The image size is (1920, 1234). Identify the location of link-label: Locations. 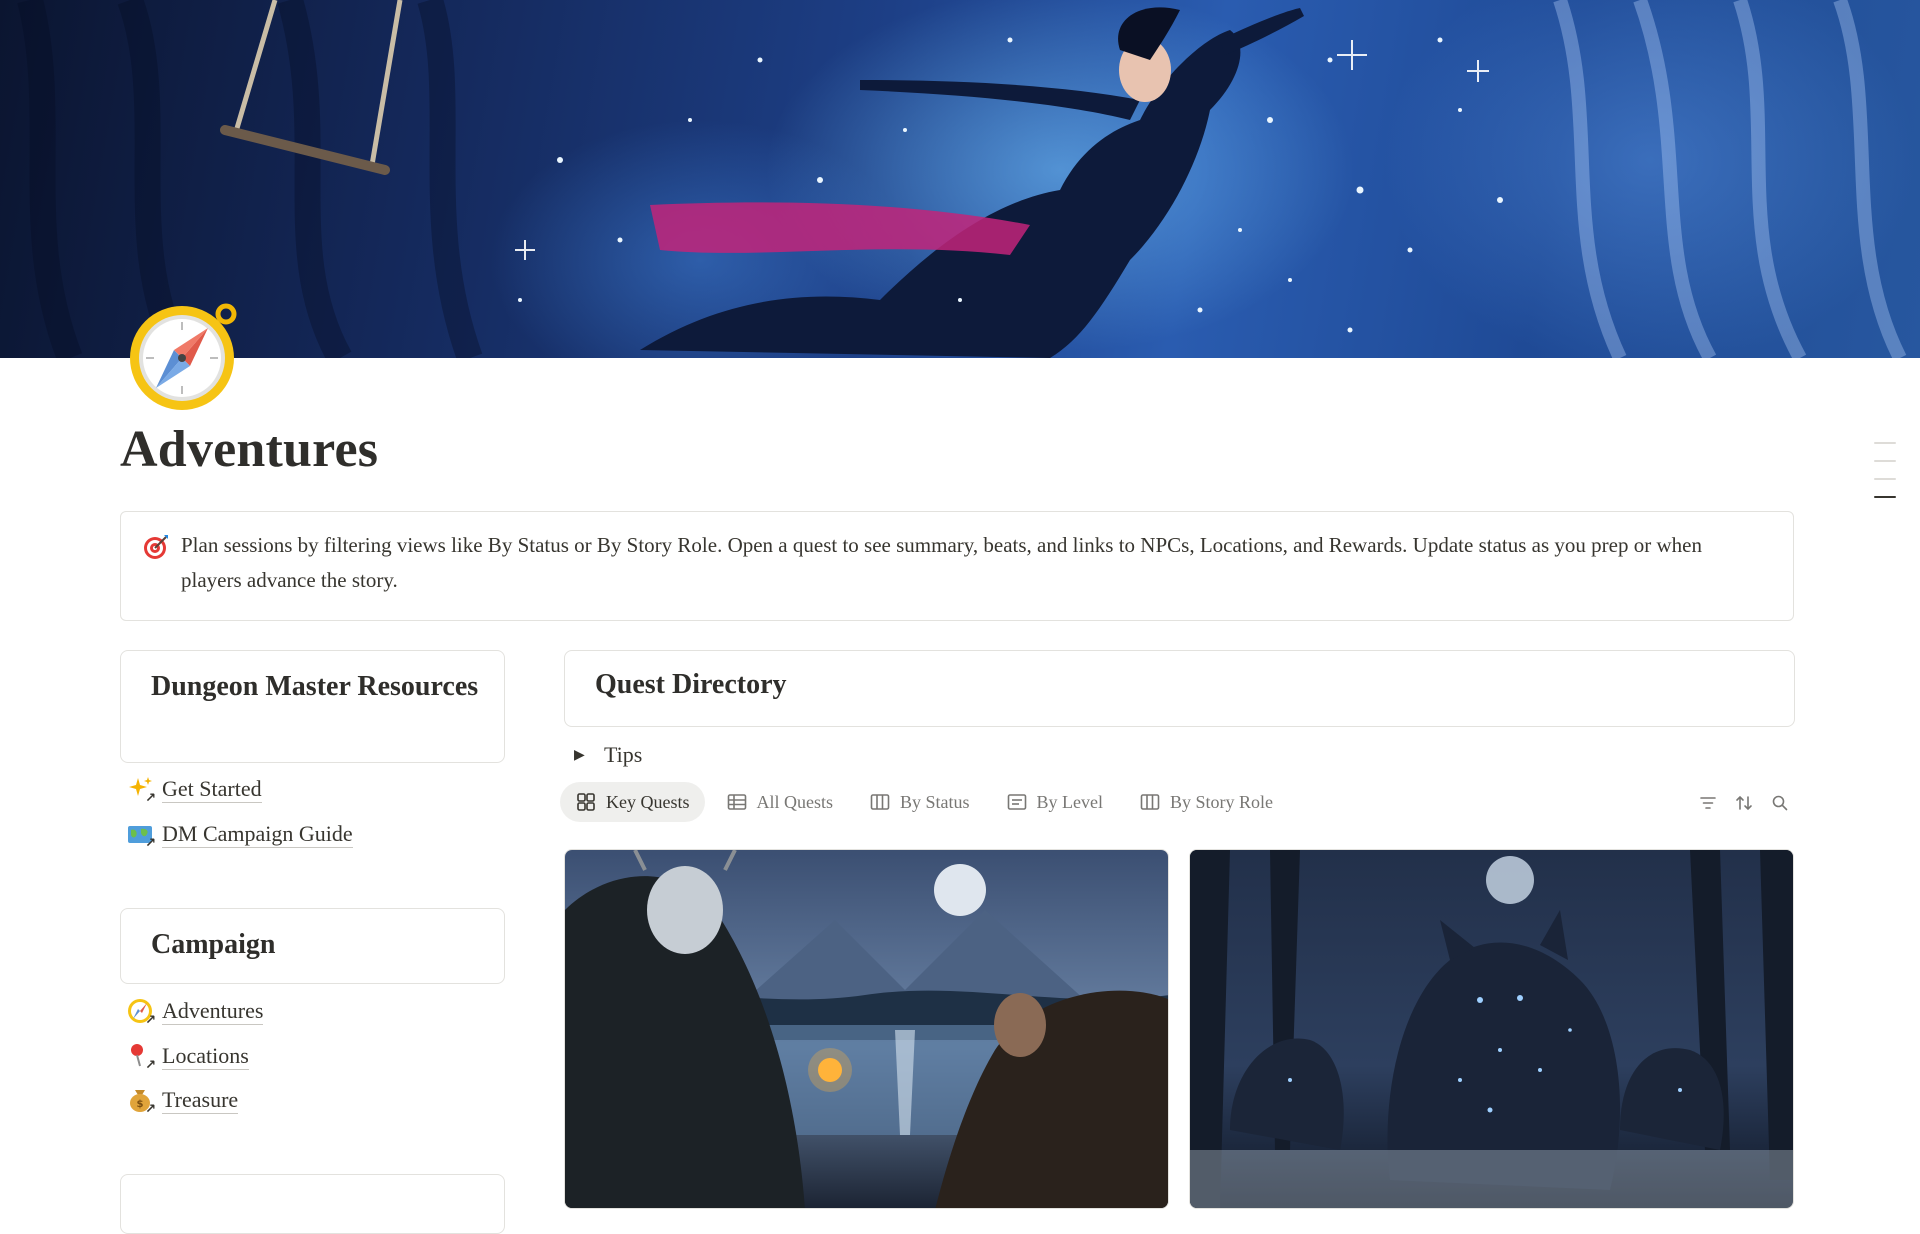
(205, 1056).